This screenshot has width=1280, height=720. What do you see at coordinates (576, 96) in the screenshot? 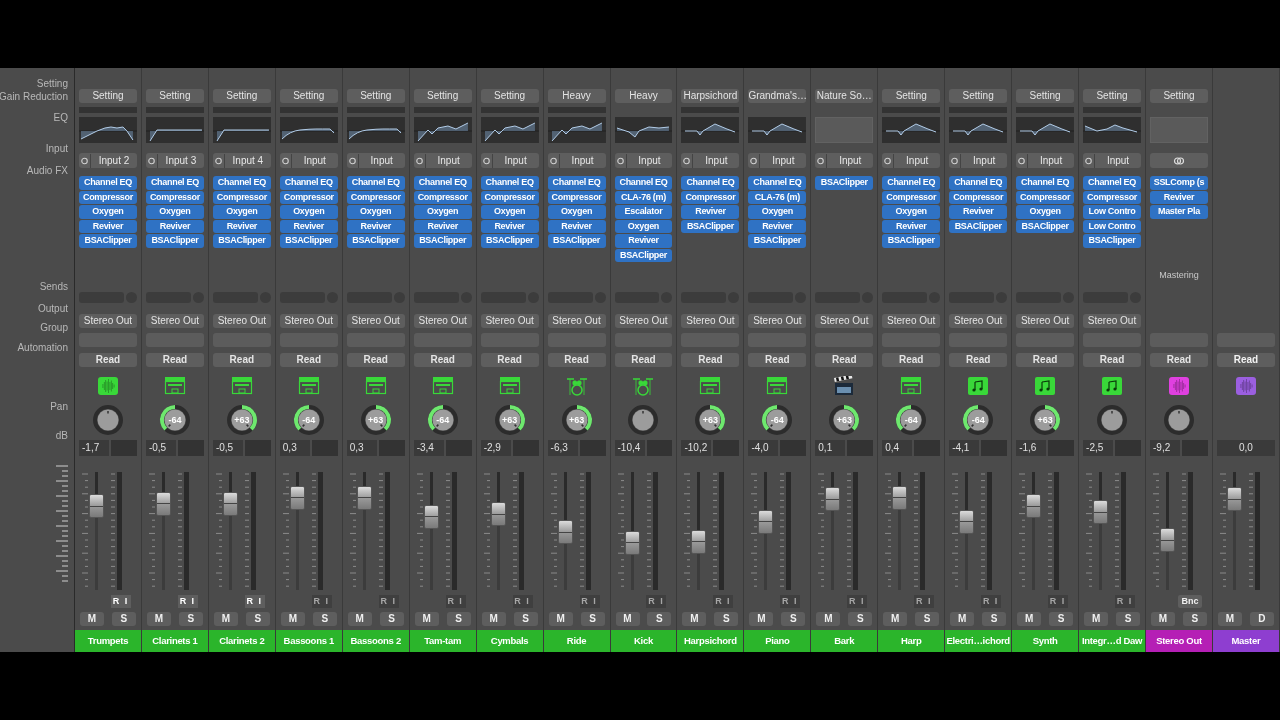
I see `setting-button: Heavy` at bounding box center [576, 96].